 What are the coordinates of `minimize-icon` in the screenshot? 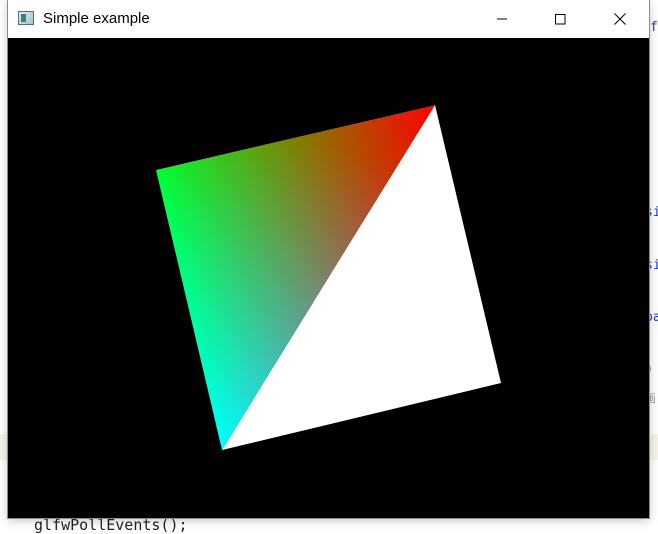 It's located at (502, 19).